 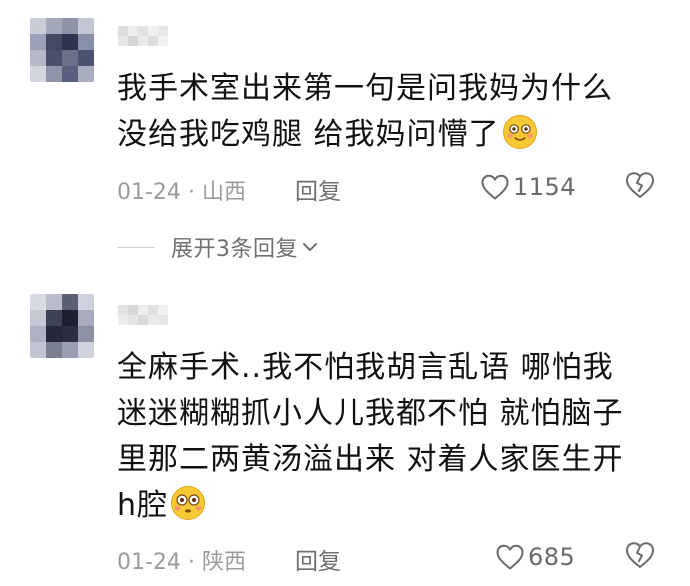 What do you see at coordinates (545, 187) in the screenshot?
I see `like-count: 1154` at bounding box center [545, 187].